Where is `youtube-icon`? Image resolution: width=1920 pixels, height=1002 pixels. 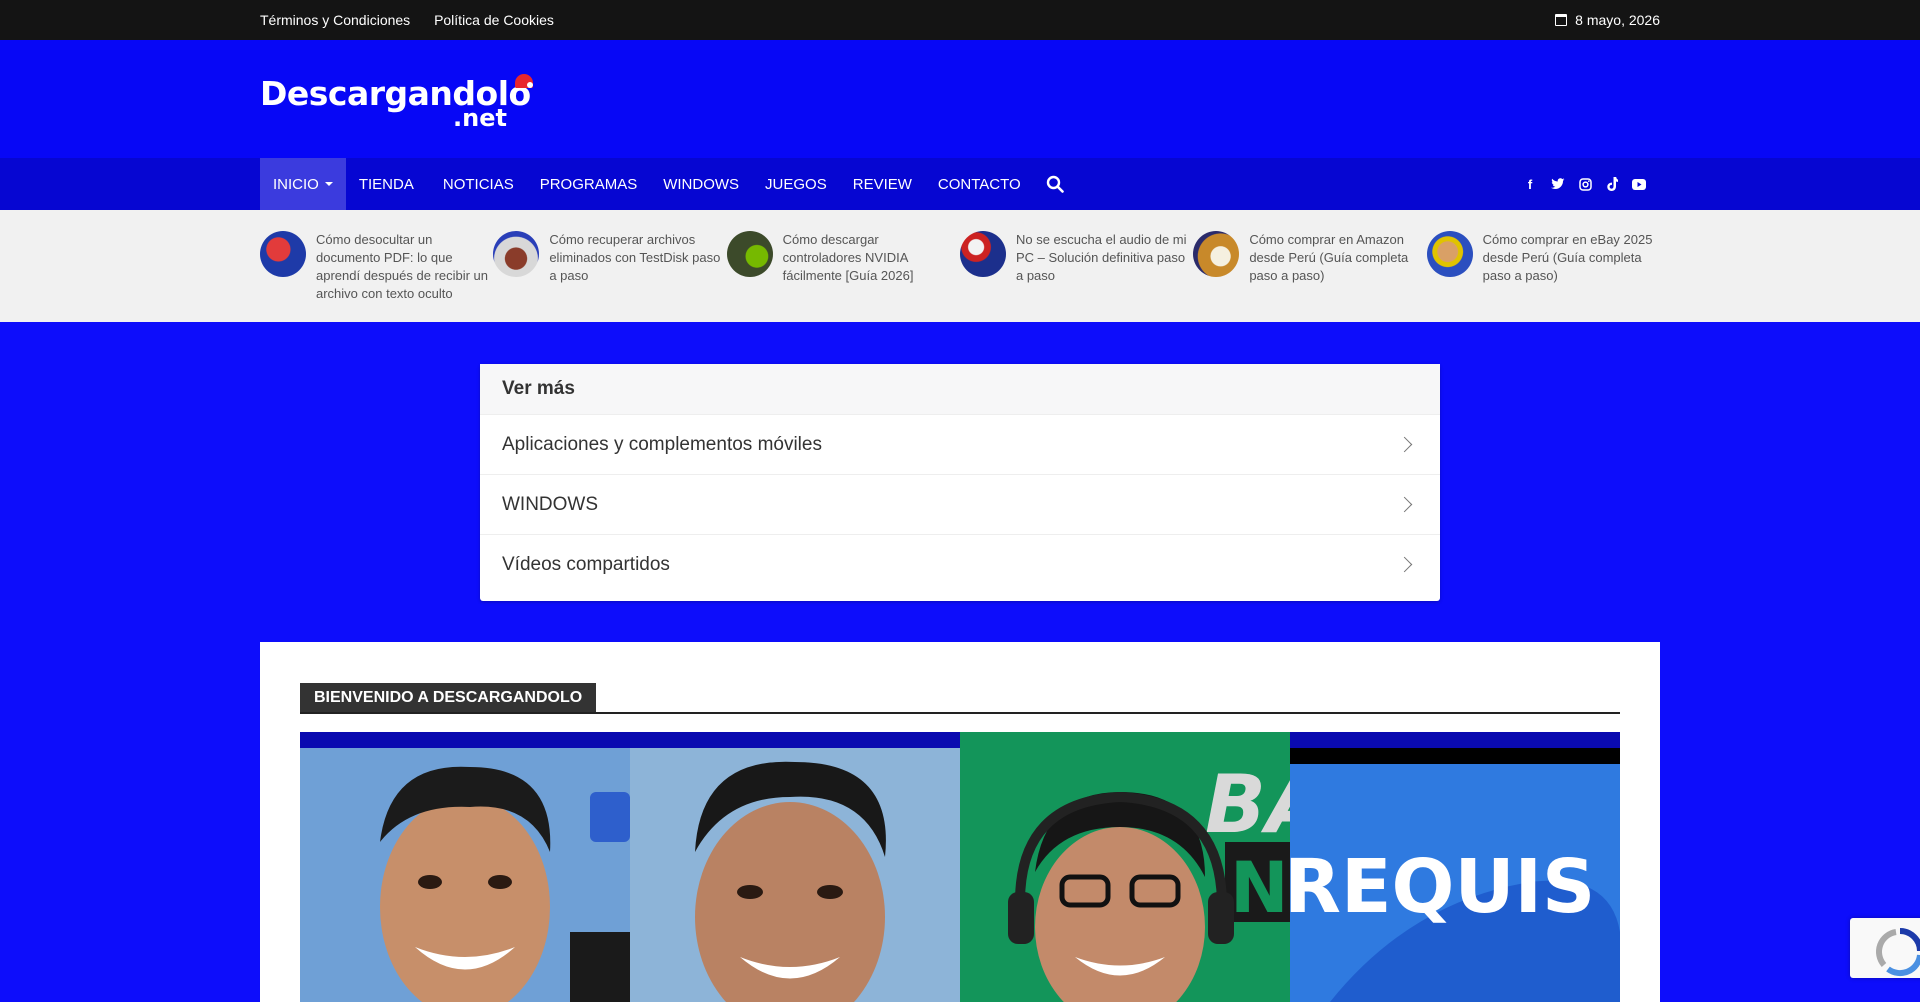
youtube-icon is located at coordinates (1639, 184).